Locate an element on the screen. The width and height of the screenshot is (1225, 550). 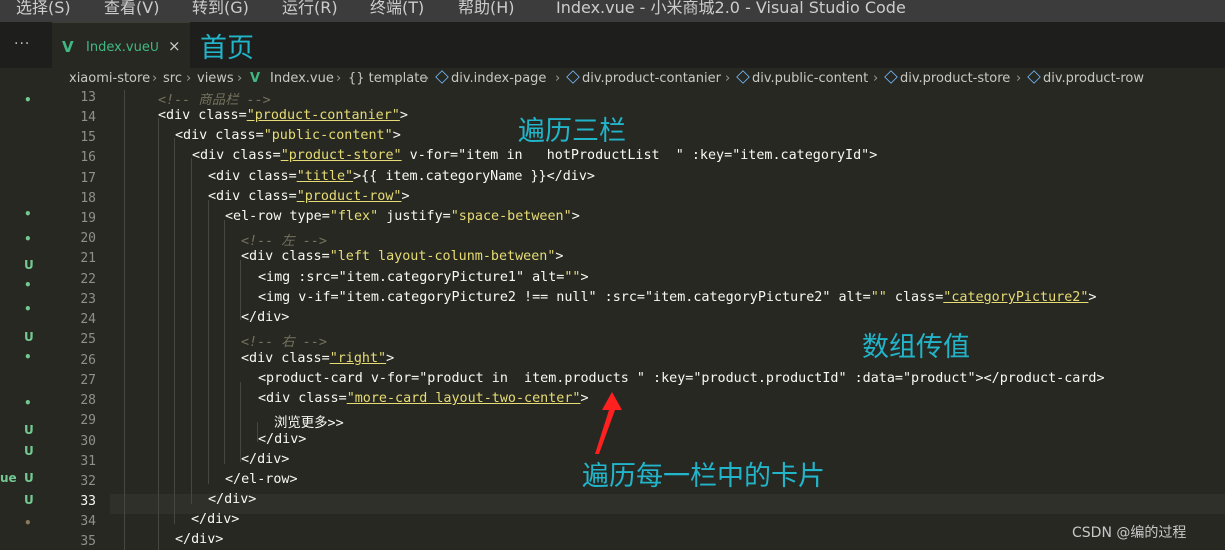
close-icon: × is located at coordinates (174, 46).